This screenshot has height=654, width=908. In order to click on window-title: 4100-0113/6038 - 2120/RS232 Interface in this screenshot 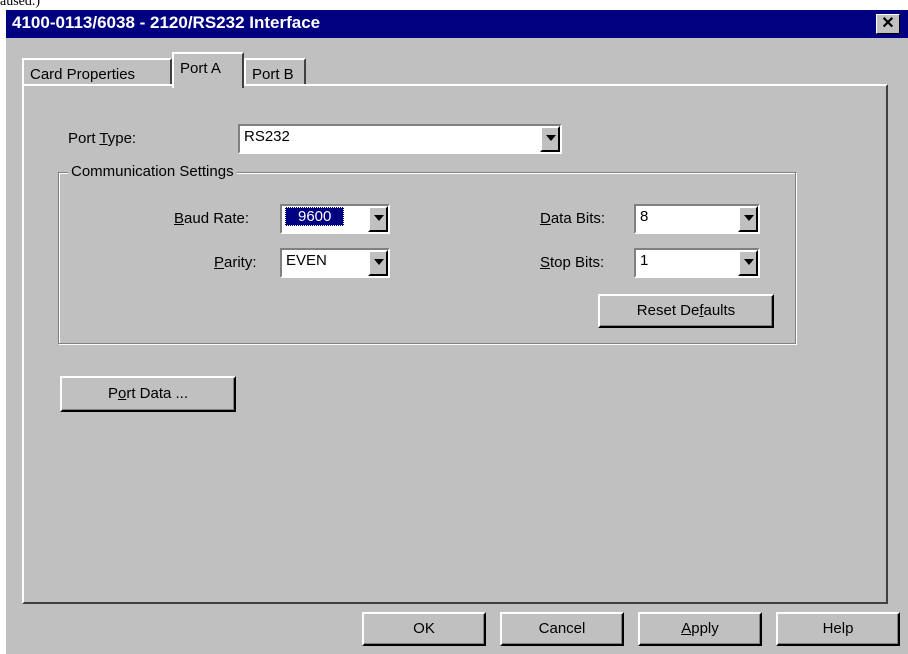, I will do `click(166, 22)`.